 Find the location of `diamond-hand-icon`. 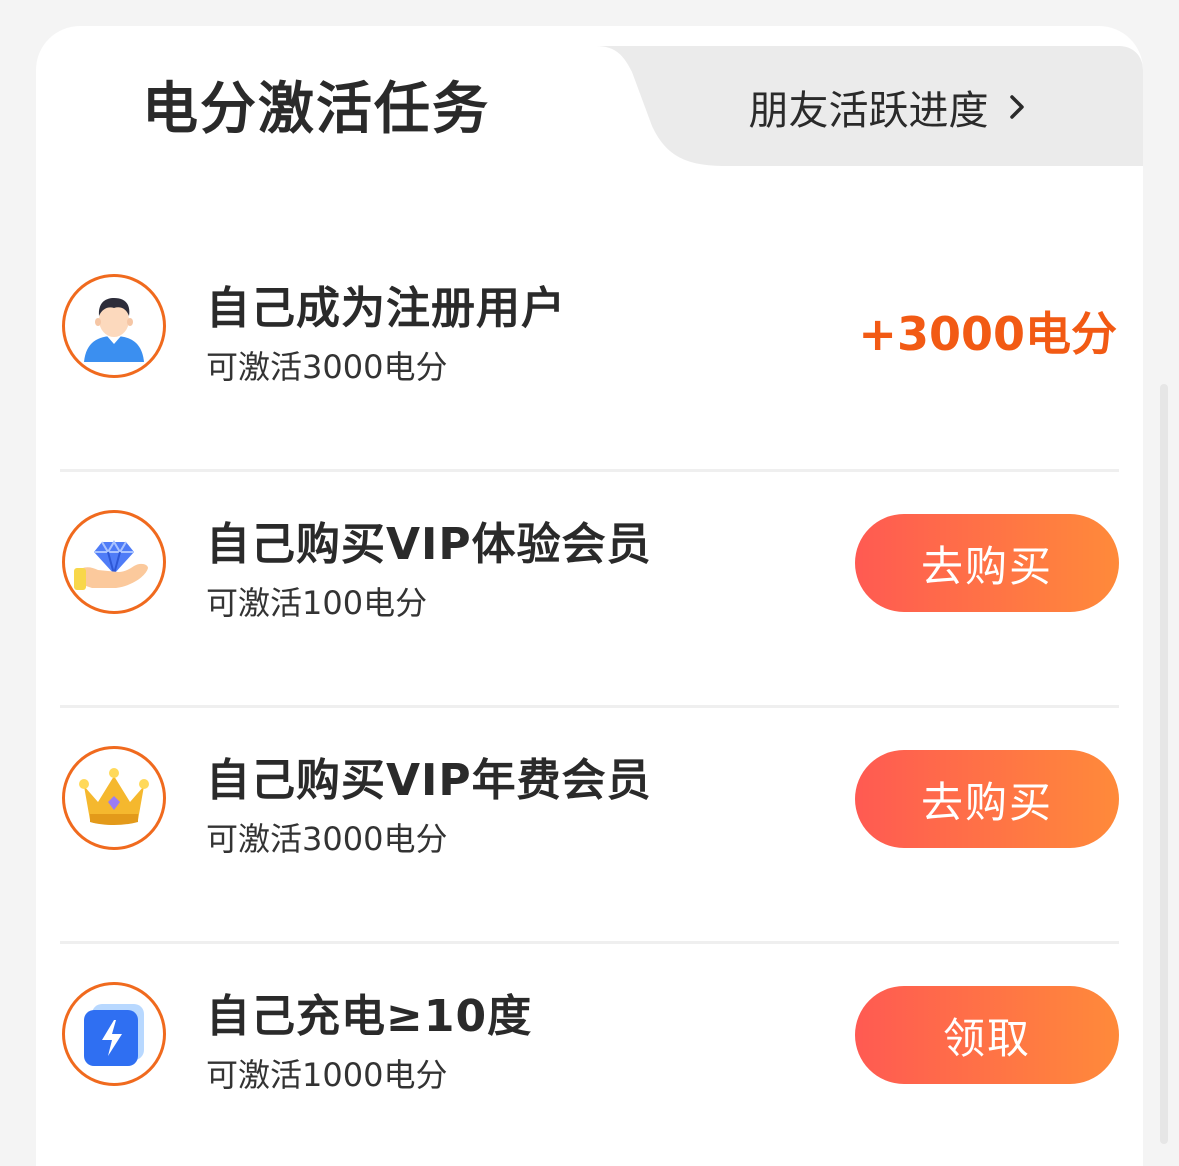

diamond-hand-icon is located at coordinates (114, 562).